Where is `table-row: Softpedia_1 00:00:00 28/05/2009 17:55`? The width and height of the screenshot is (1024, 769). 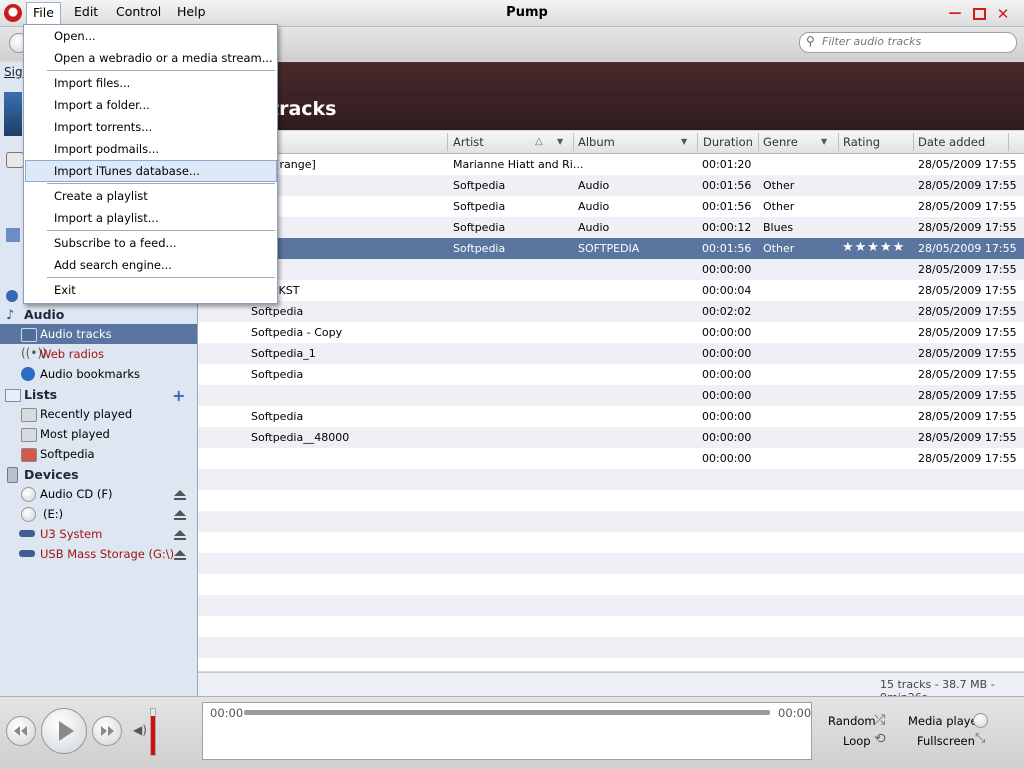 table-row: Softpedia_1 00:00:00 28/05/2009 17:55 is located at coordinates (611, 353).